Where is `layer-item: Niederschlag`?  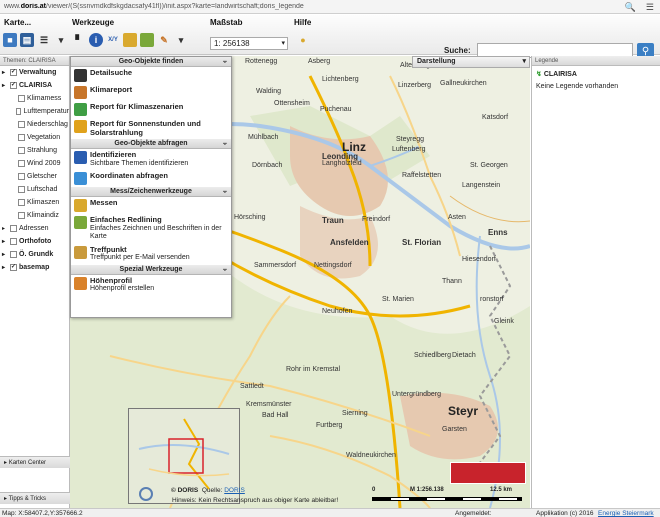
layer-item: Niederschlag is located at coordinates (34, 124).